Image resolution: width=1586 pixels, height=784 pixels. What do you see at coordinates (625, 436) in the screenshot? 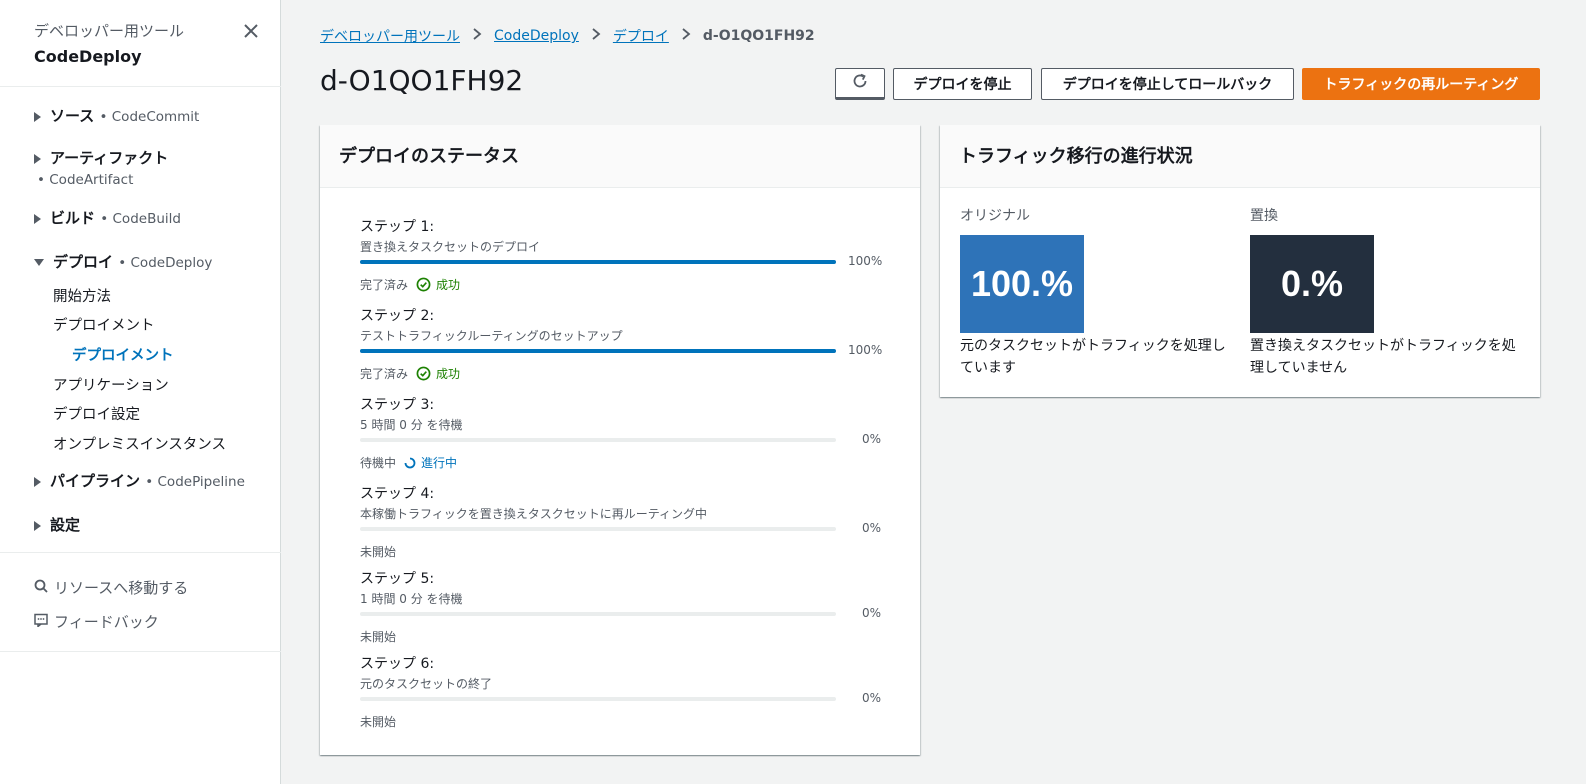
I see `deployment-step: ステップ 3: 5 時間 0 分 を待機 0% 待機中 進行中` at bounding box center [625, 436].